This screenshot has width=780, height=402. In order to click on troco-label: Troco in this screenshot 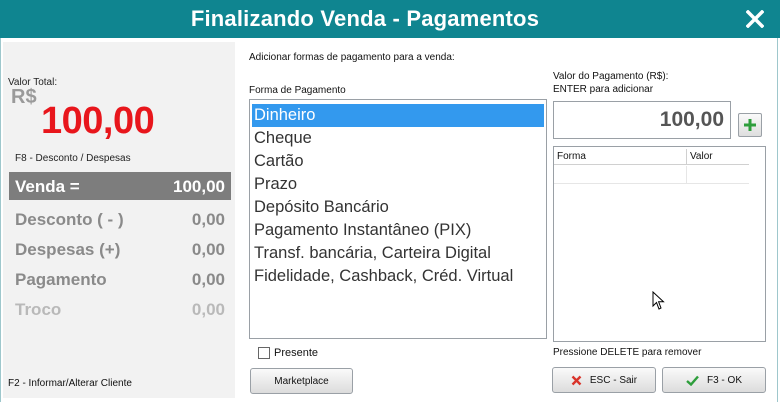, I will do `click(38, 309)`.